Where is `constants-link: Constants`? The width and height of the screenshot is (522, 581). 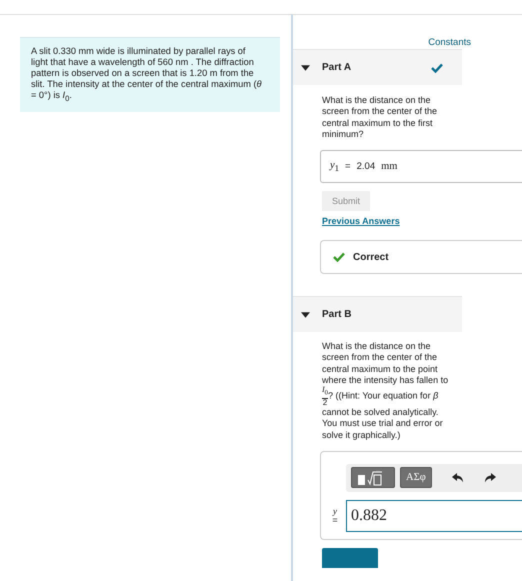 constants-link: Constants is located at coordinates (449, 42).